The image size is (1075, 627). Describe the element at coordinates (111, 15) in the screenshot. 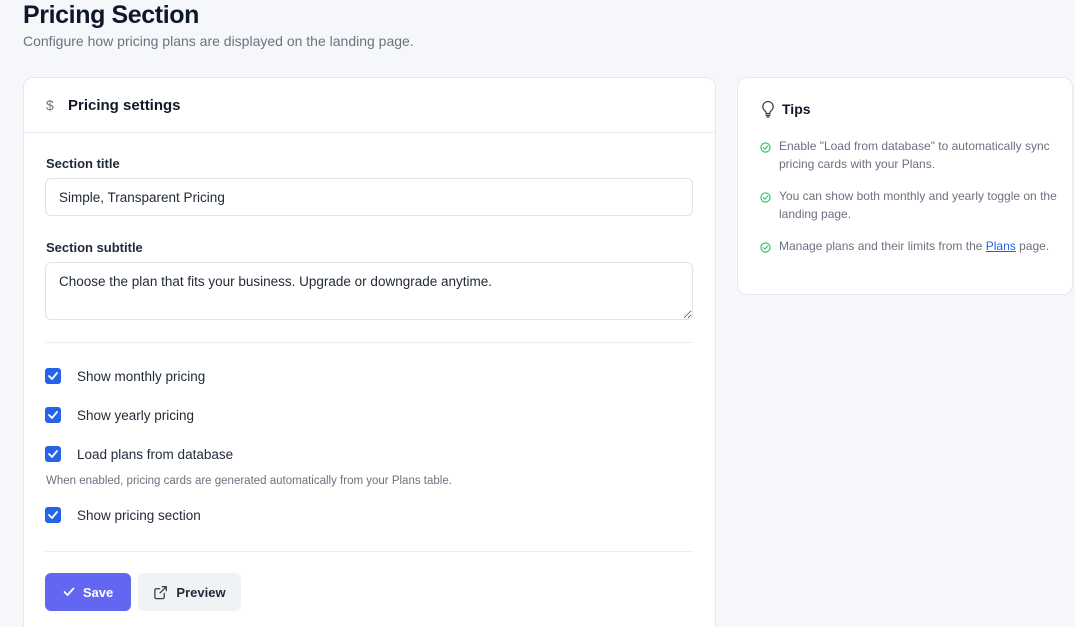

I see `page-title: Pricing Section` at that location.